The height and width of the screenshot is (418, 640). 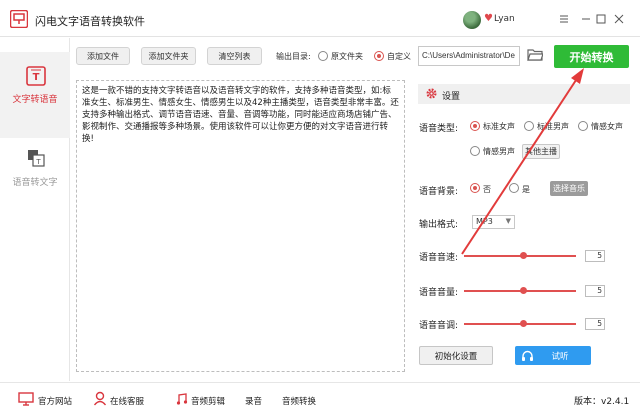 What do you see at coordinates (475, 151) in the screenshot?
I see `voice-emotion-male-radio` at bounding box center [475, 151].